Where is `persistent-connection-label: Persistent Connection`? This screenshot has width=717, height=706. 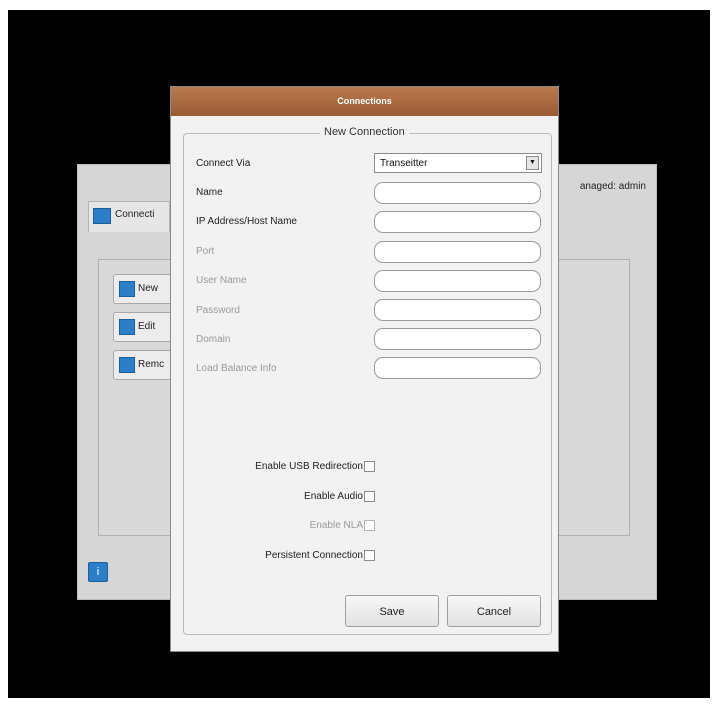
persistent-connection-label: Persistent Connection is located at coordinates (314, 555).